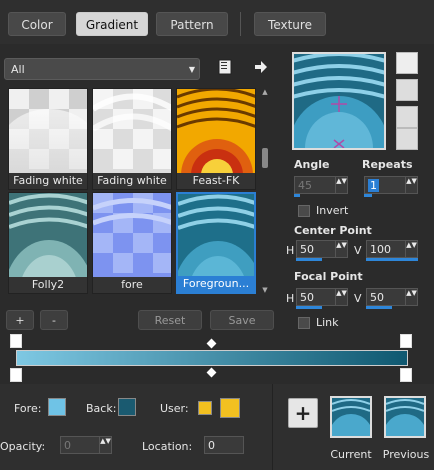 This screenshot has height=470, width=434. I want to click on repeats-input: 1 ▲▼, so click(391, 185).